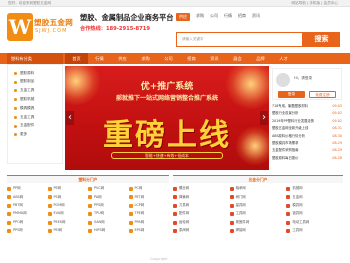  Describe the element at coordinates (307, 106) in the screenshot. I see `news-item: 718专用，聚酯塑胶材料 09-03` at that location.